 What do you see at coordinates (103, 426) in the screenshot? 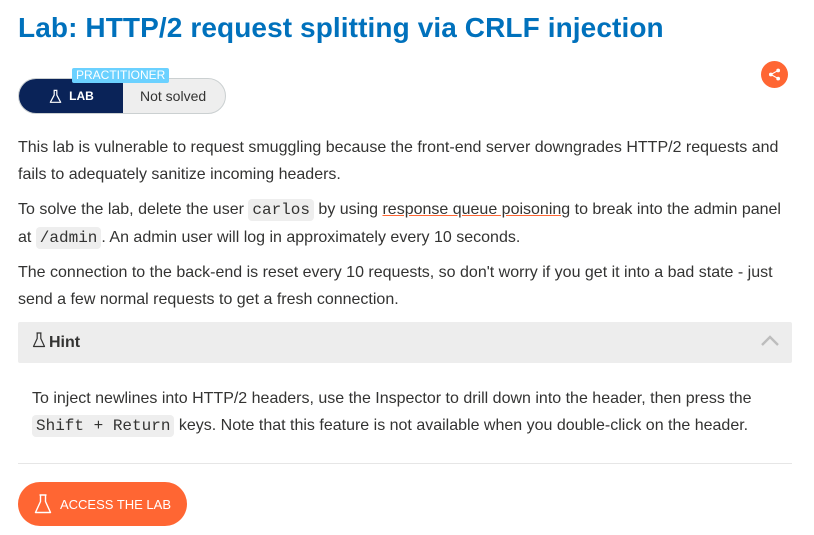
I see `code-shortcut: Shift + Return` at bounding box center [103, 426].